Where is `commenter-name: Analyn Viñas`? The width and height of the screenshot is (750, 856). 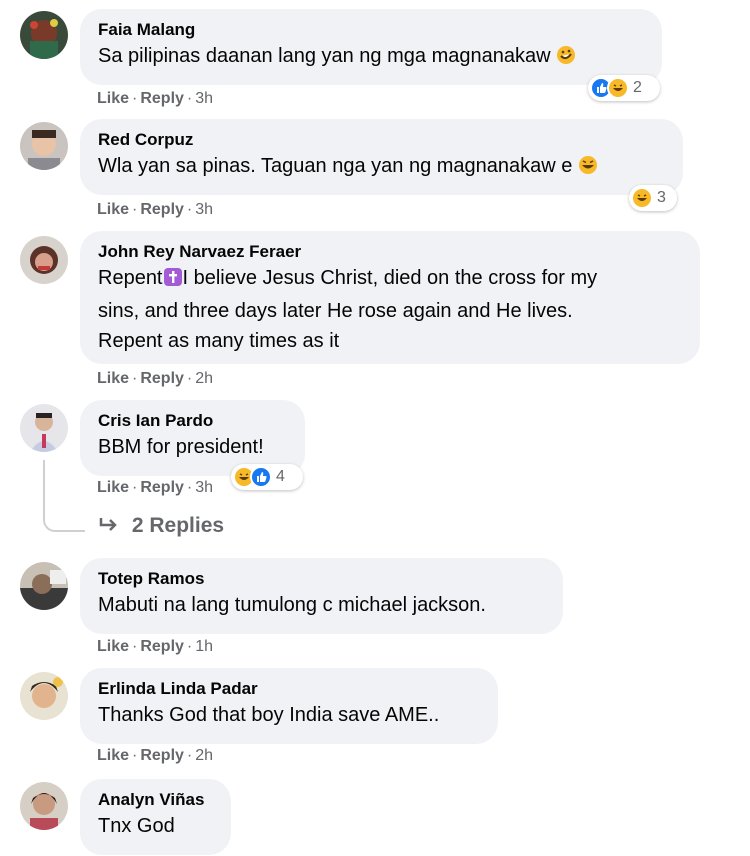 commenter-name: Analyn Viñas is located at coordinates (155, 800).